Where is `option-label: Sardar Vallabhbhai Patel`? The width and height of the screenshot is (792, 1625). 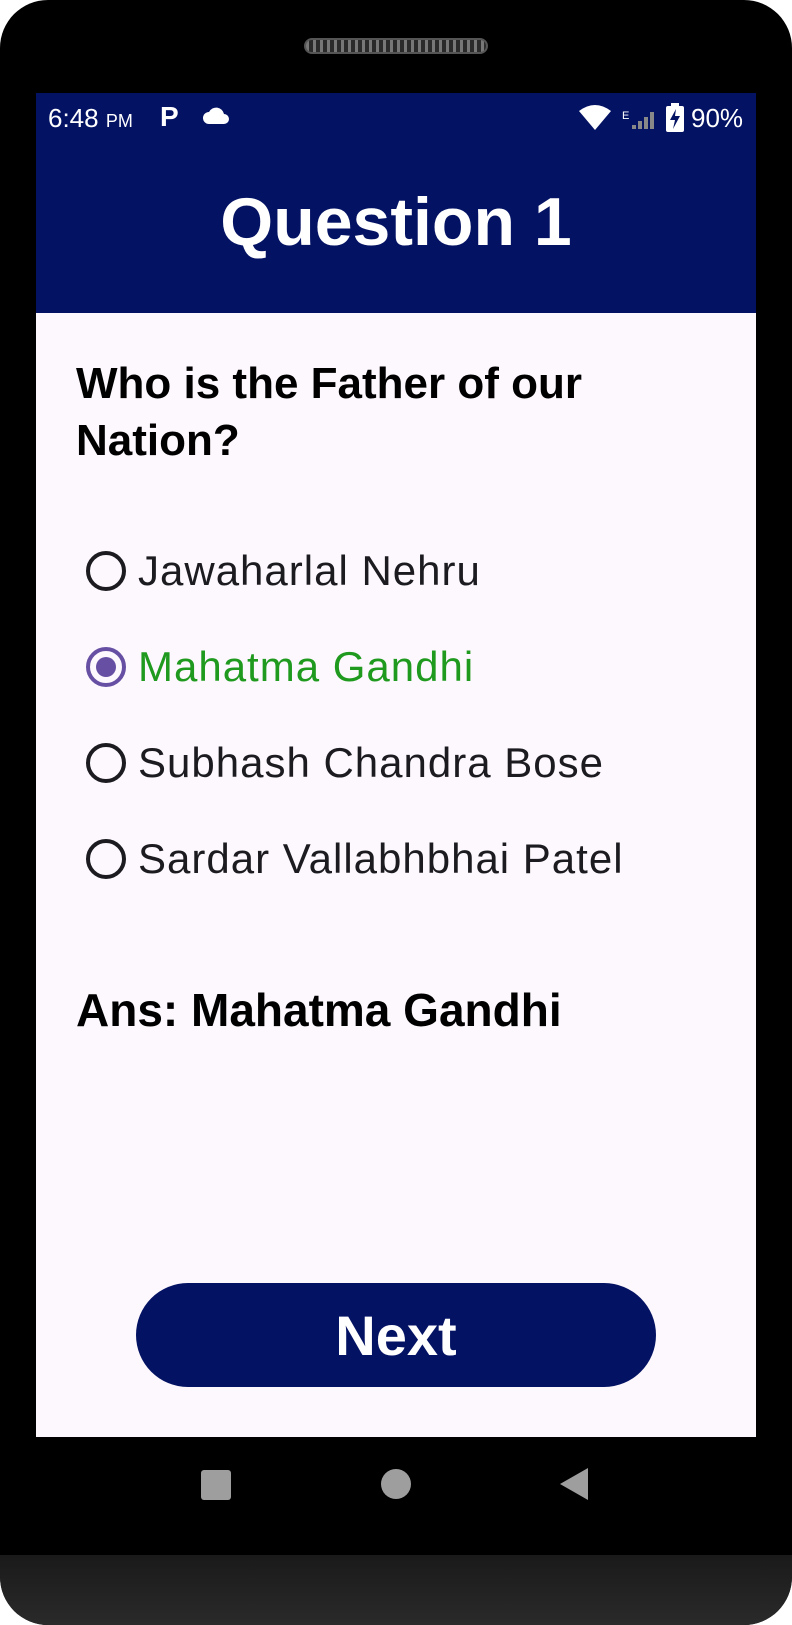 option-label: Sardar Vallabhbhai Patel is located at coordinates (381, 858).